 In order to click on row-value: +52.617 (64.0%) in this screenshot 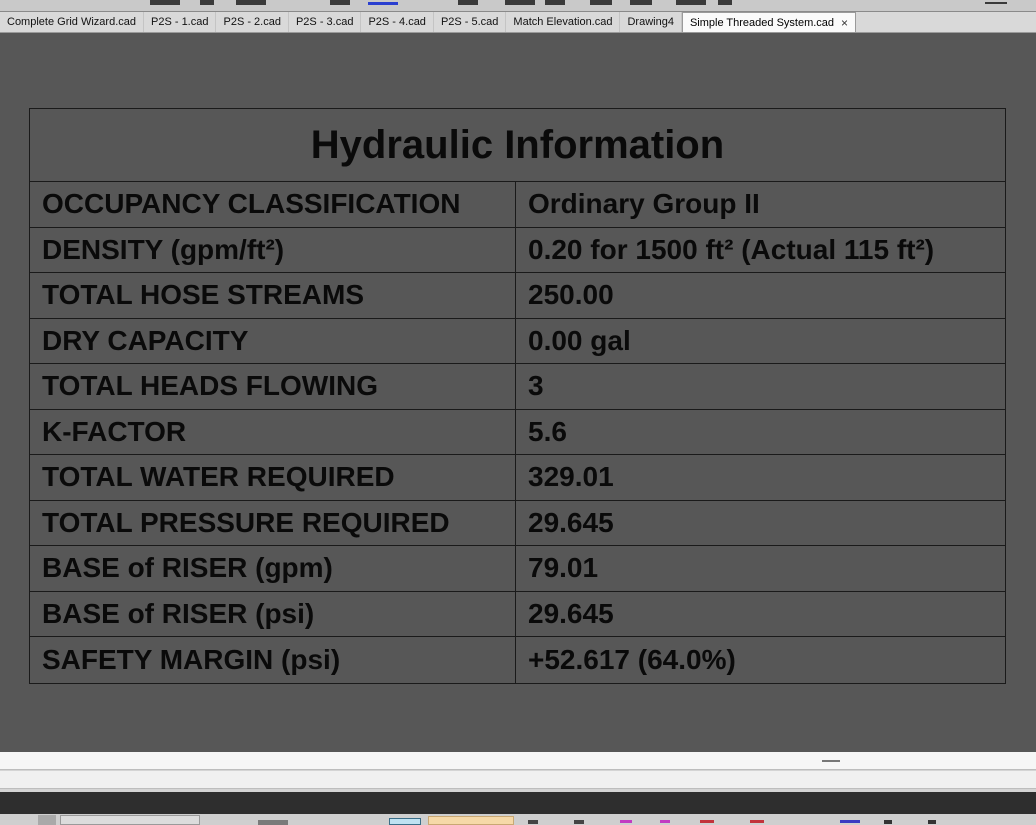, I will do `click(632, 659)`.